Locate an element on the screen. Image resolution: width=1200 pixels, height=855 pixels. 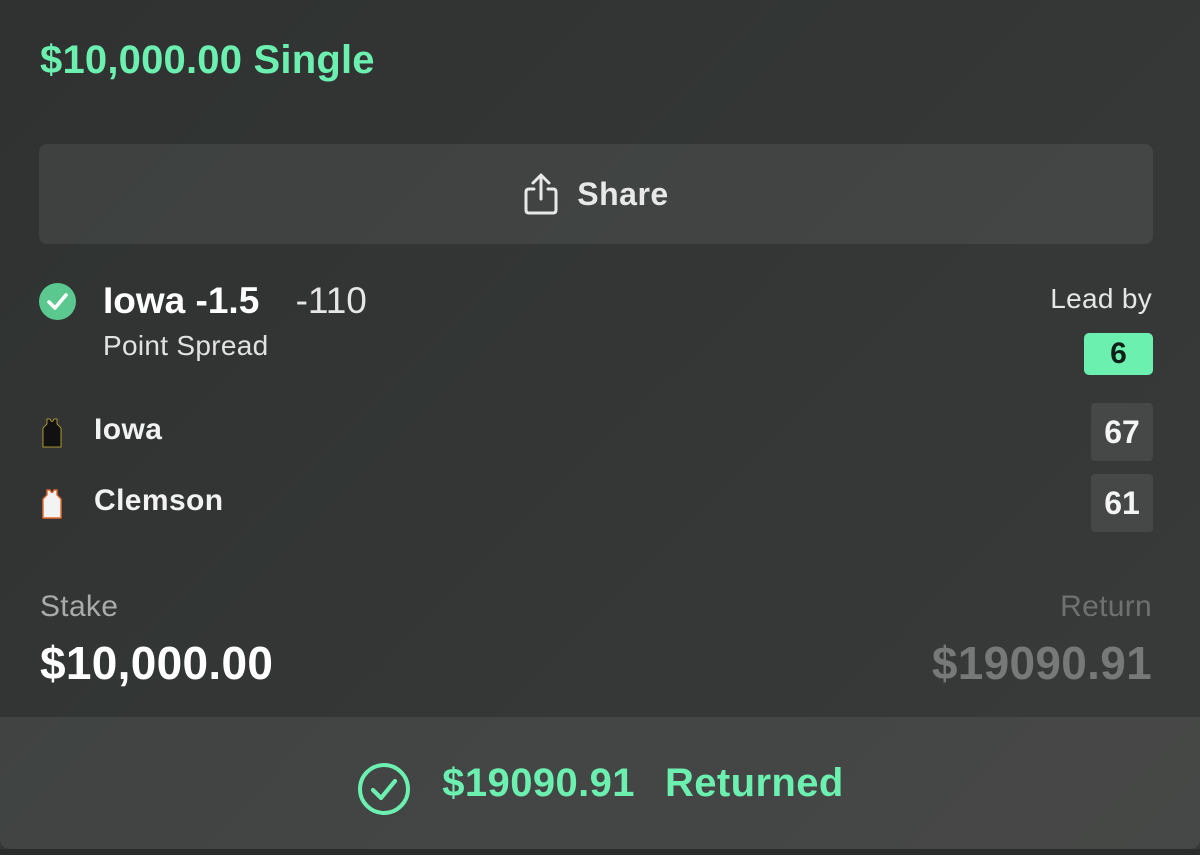
returned-label: Returned is located at coordinates (754, 782).